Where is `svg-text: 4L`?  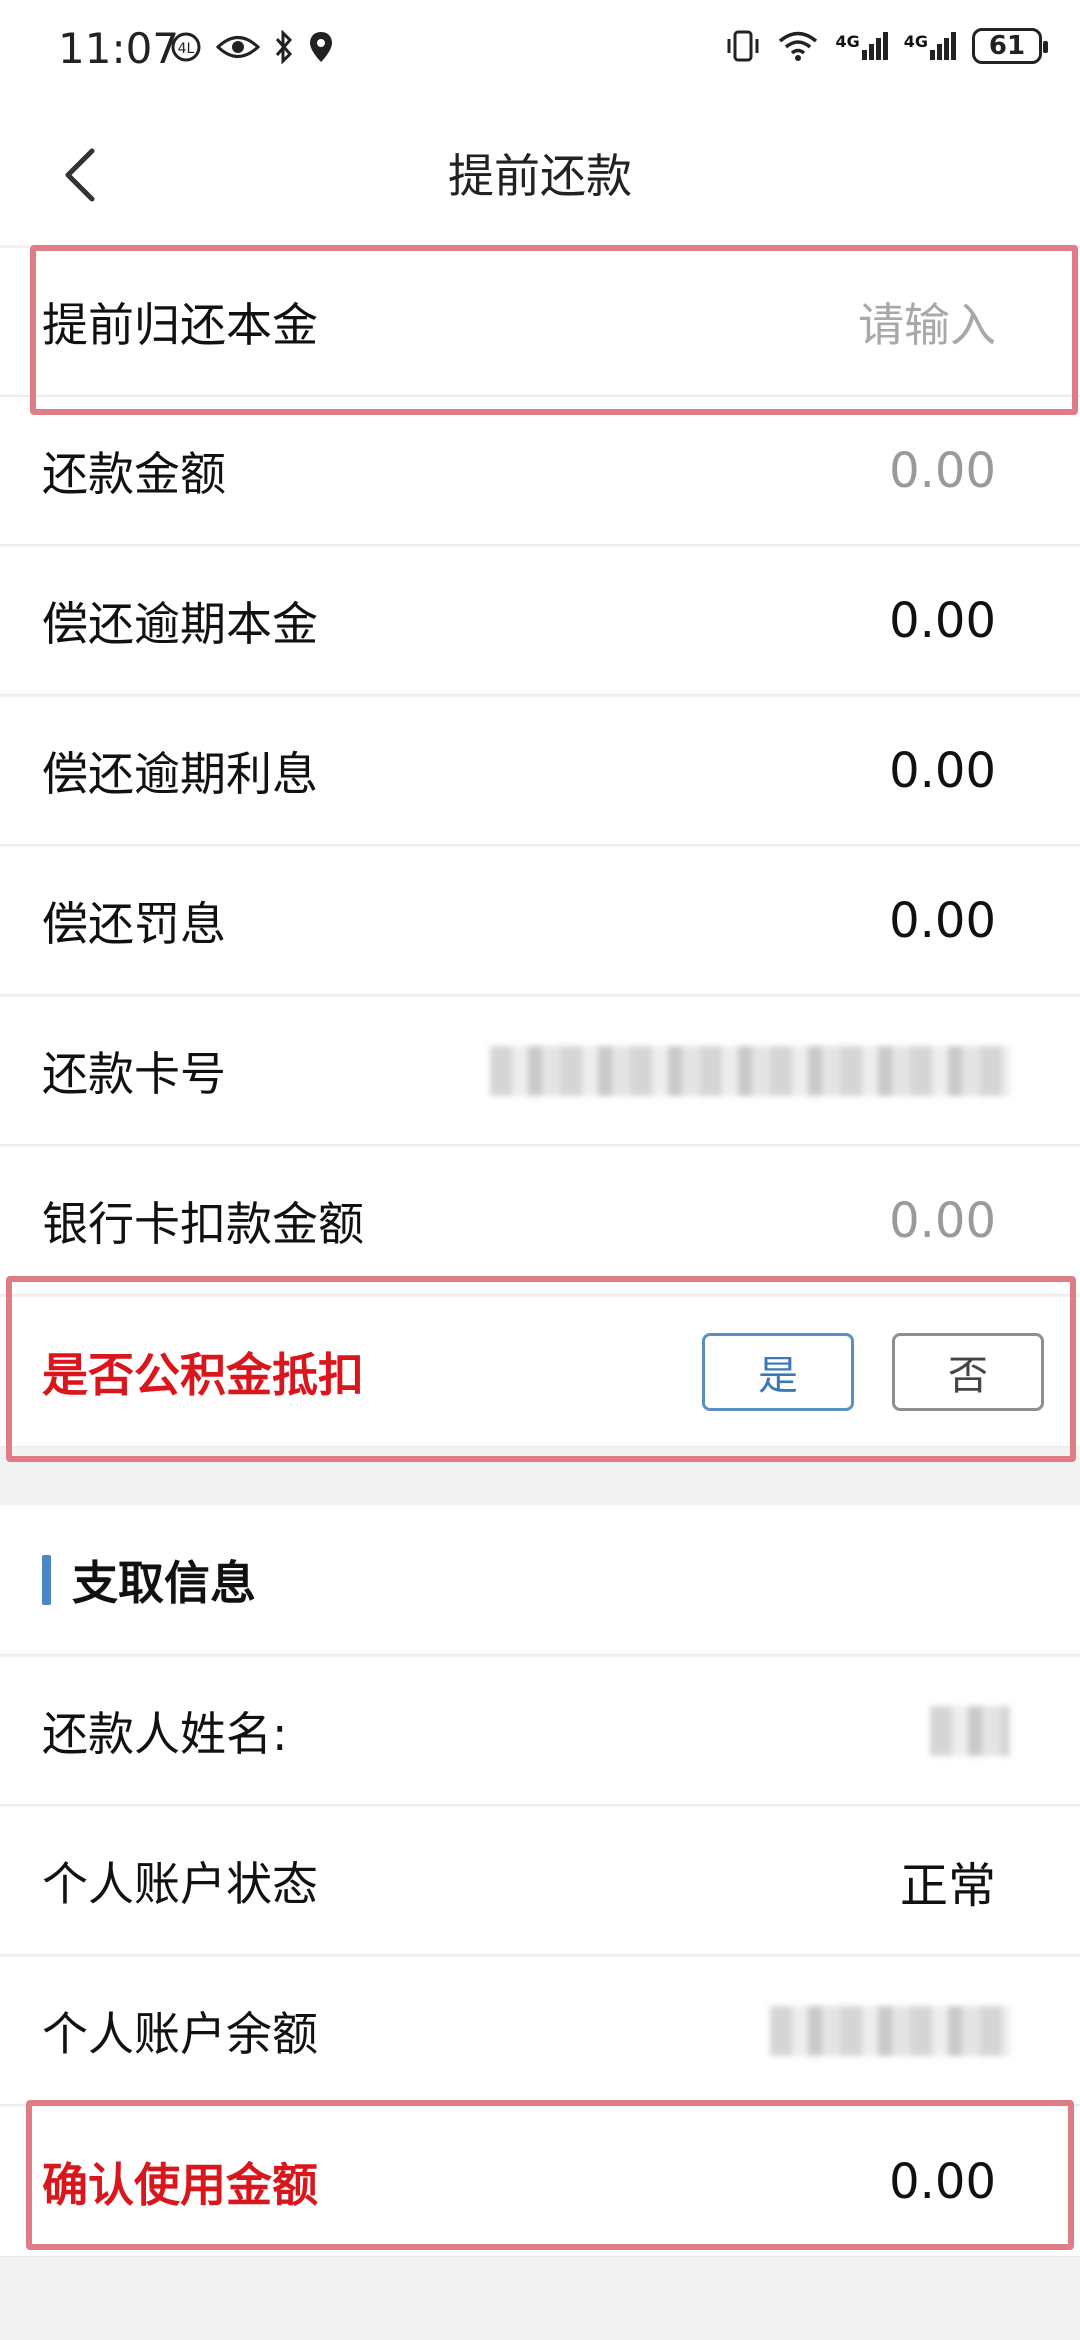
svg-text: 4L is located at coordinates (186, 49).